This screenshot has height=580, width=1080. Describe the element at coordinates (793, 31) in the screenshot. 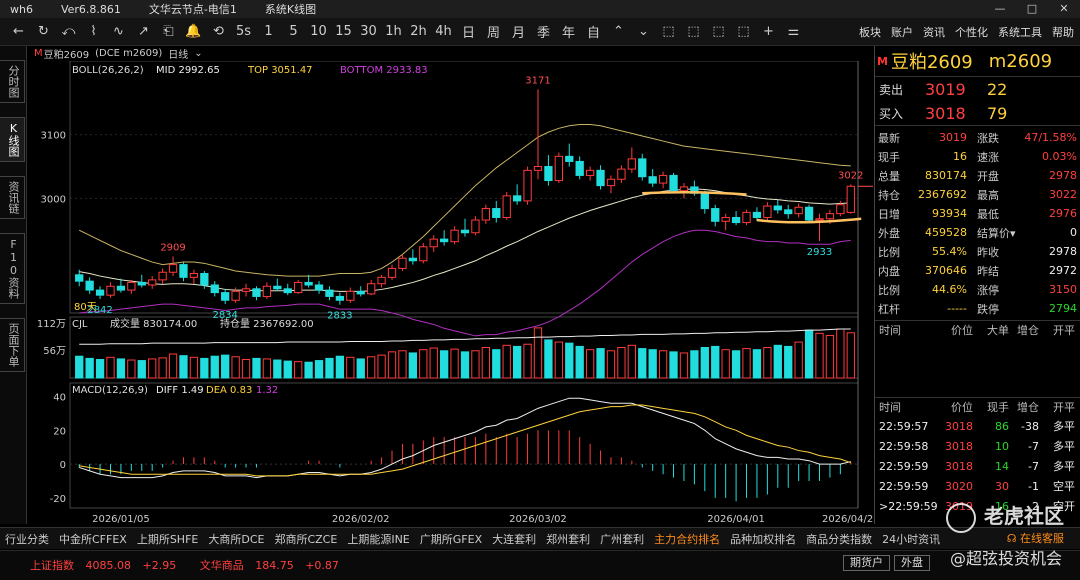

I see `toolbar-item-31: ⚌` at that location.